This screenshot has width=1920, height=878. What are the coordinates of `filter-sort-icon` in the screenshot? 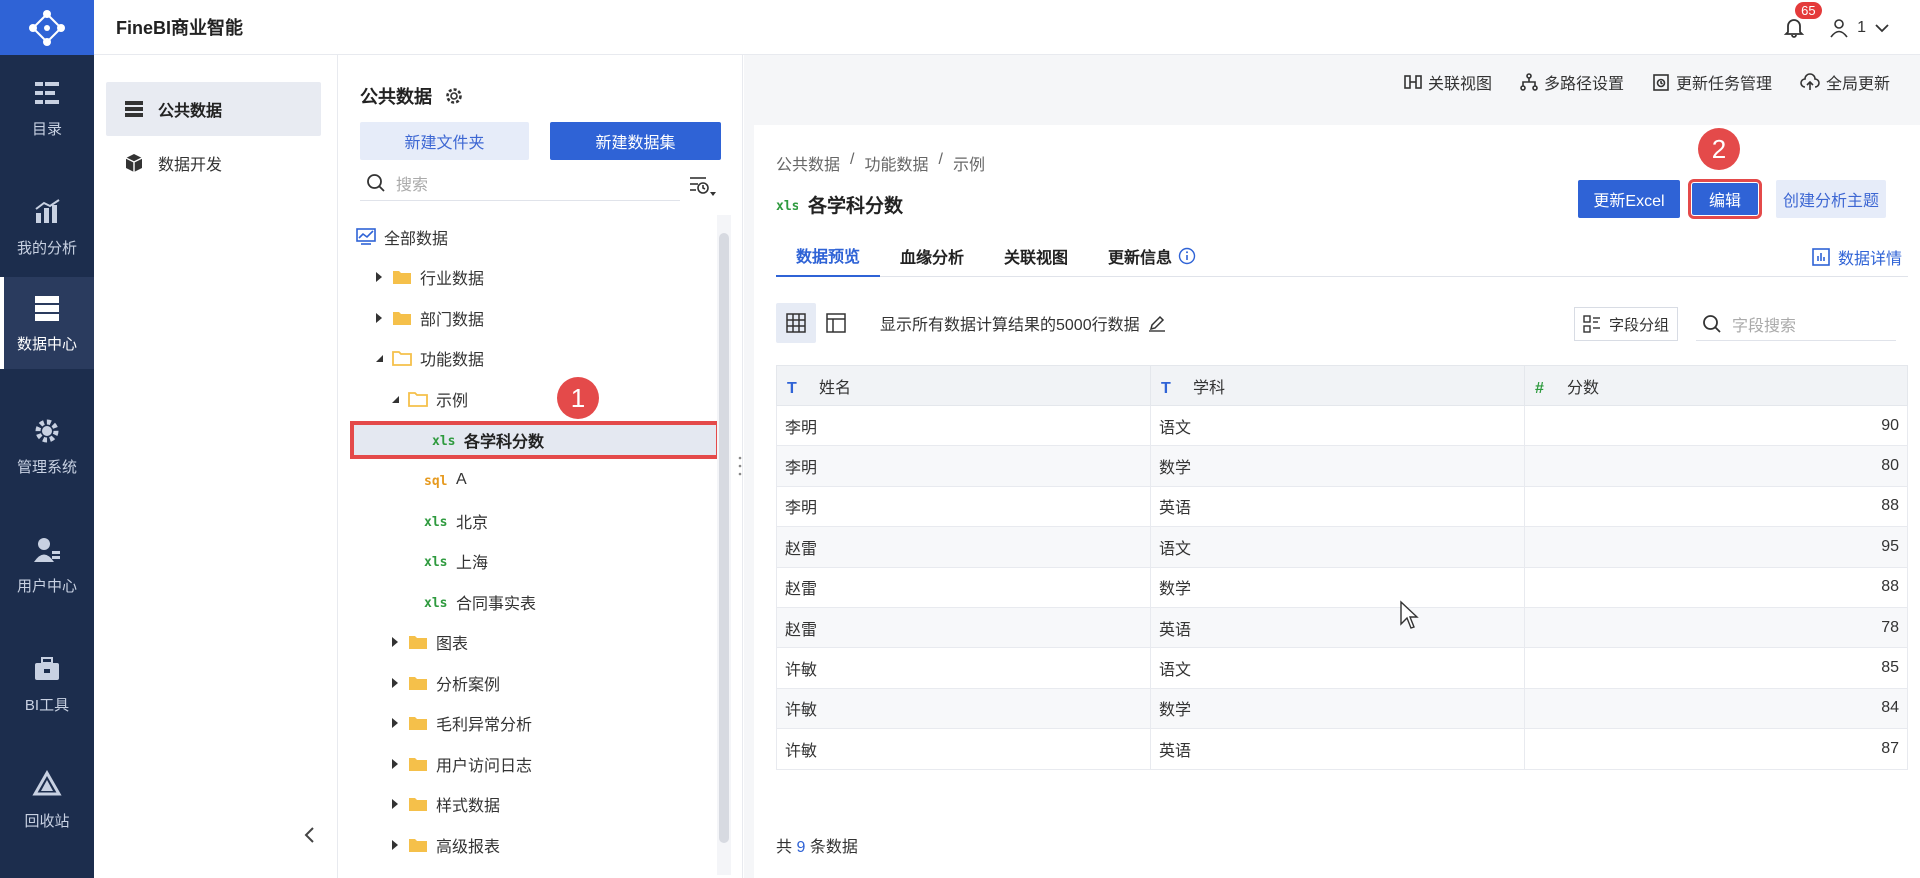 It's located at (702, 186).